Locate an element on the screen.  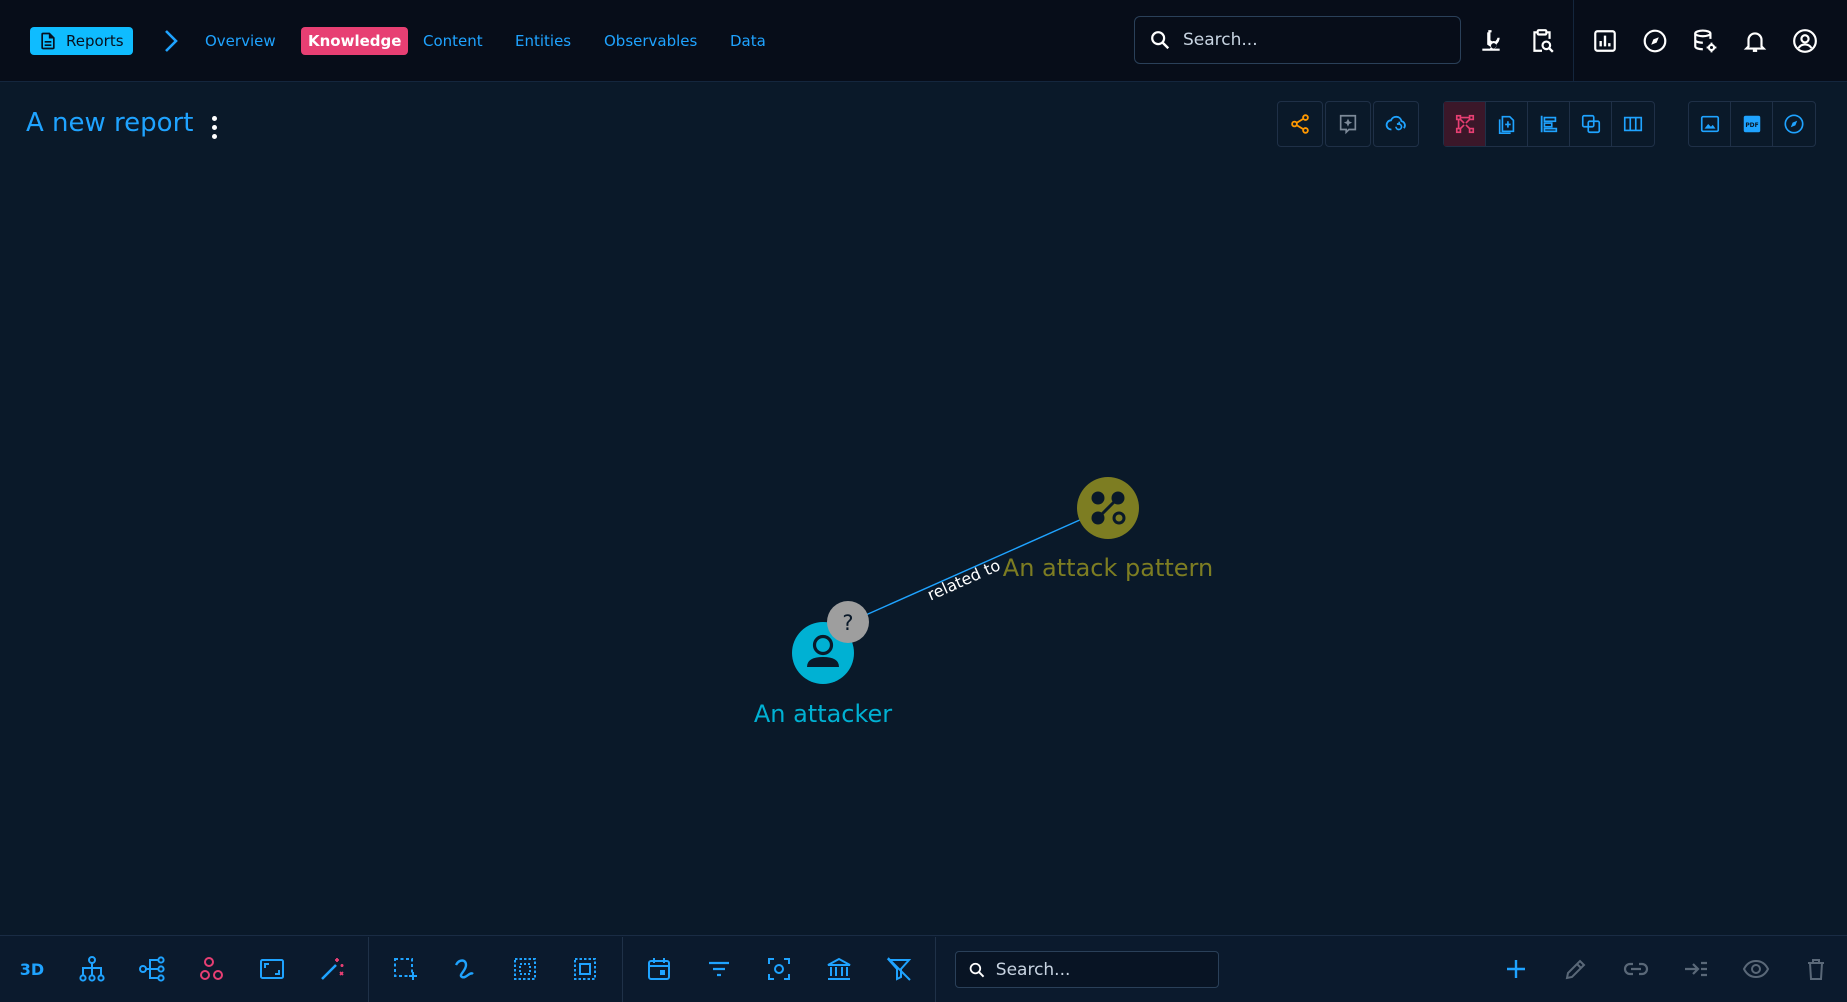
ai-summary-icon is located at coordinates (1348, 124).